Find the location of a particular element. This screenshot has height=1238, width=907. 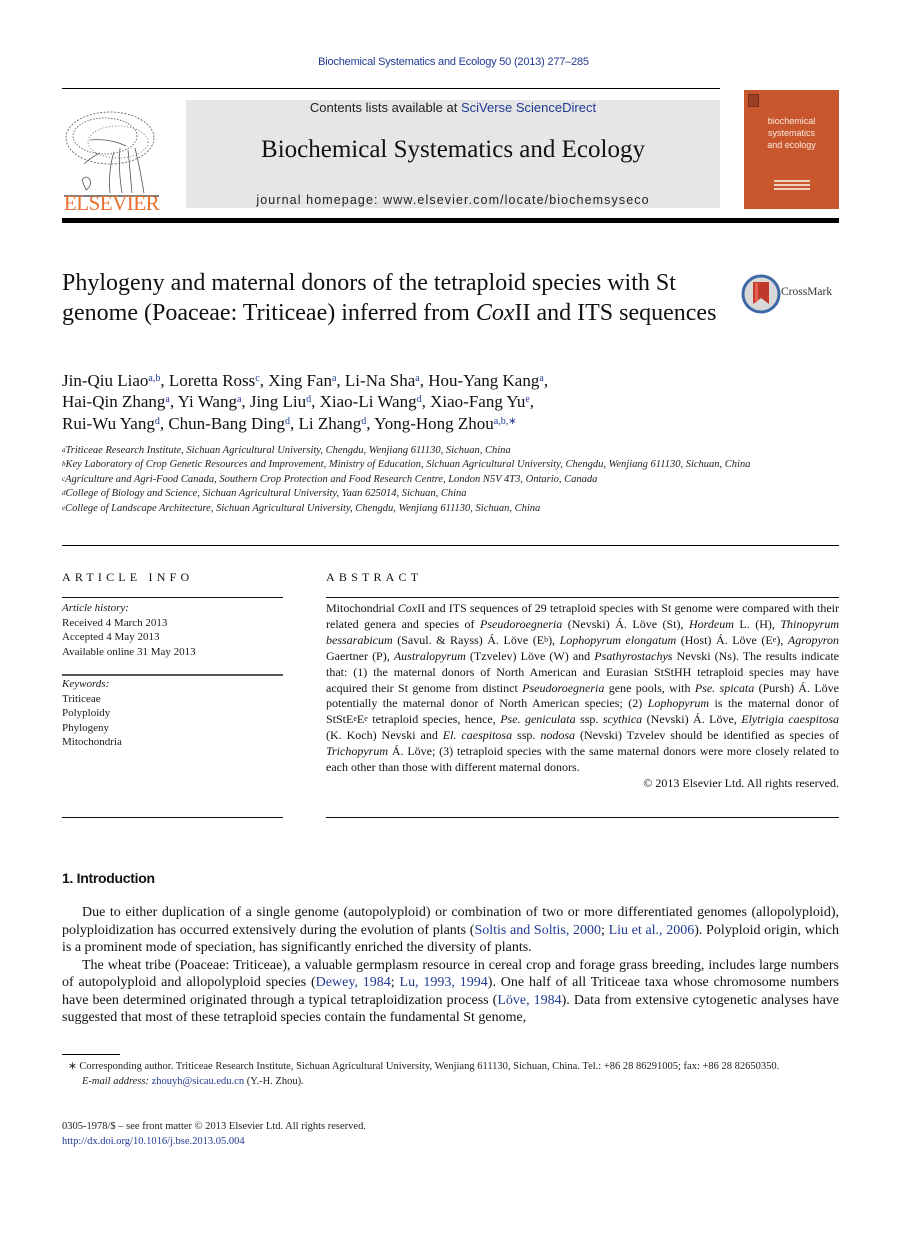

author-affiliation-marker: a,b,∗ is located at coordinates (505, 421).